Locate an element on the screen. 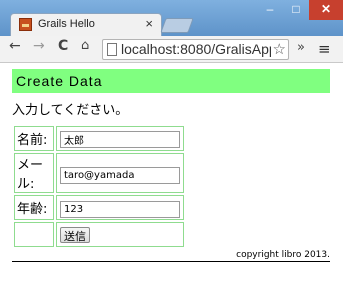 Image resolution: width=343 pixels, height=300 pixels. browser-title-bar: Grails Hello × – □ ✕ is located at coordinates (171, 18).